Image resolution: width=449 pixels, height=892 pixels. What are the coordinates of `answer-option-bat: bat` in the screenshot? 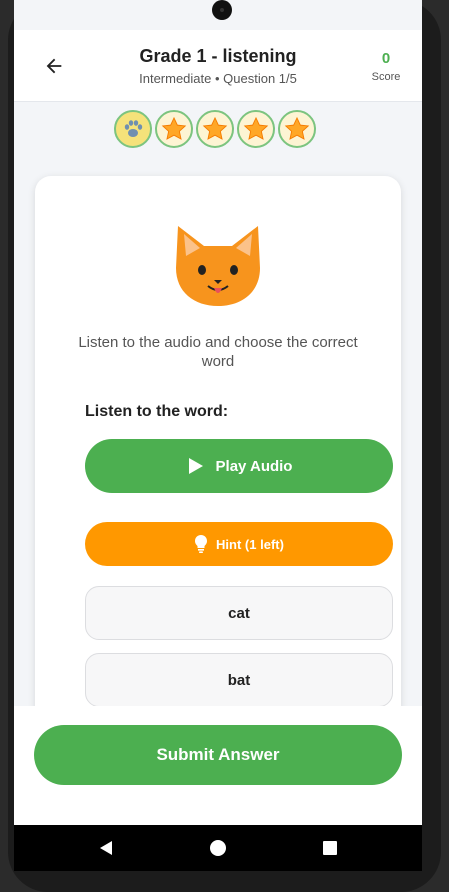 It's located at (239, 680).